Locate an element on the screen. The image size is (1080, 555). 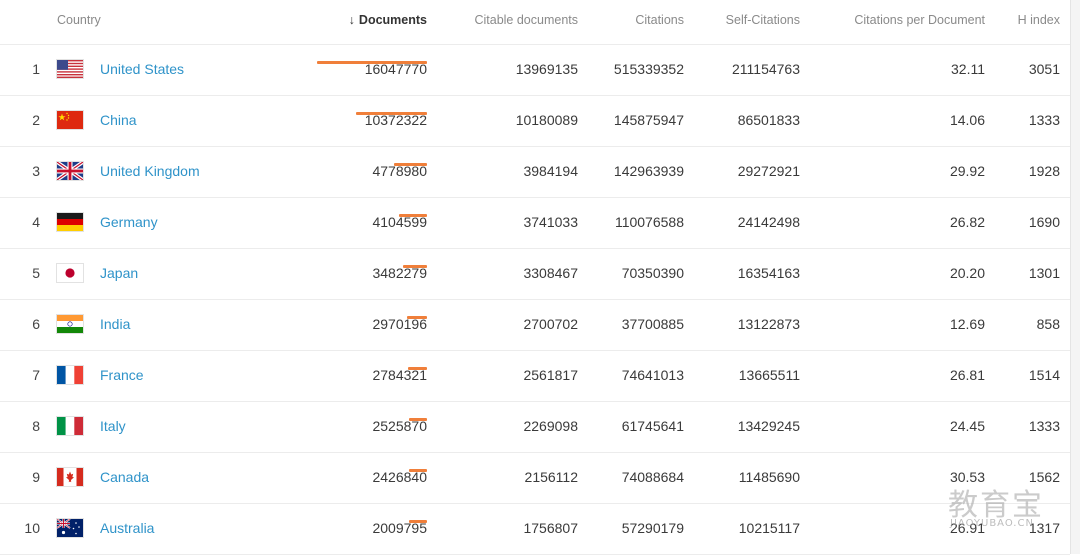
citations-cell: 145875947 is located at coordinates (648, 120).